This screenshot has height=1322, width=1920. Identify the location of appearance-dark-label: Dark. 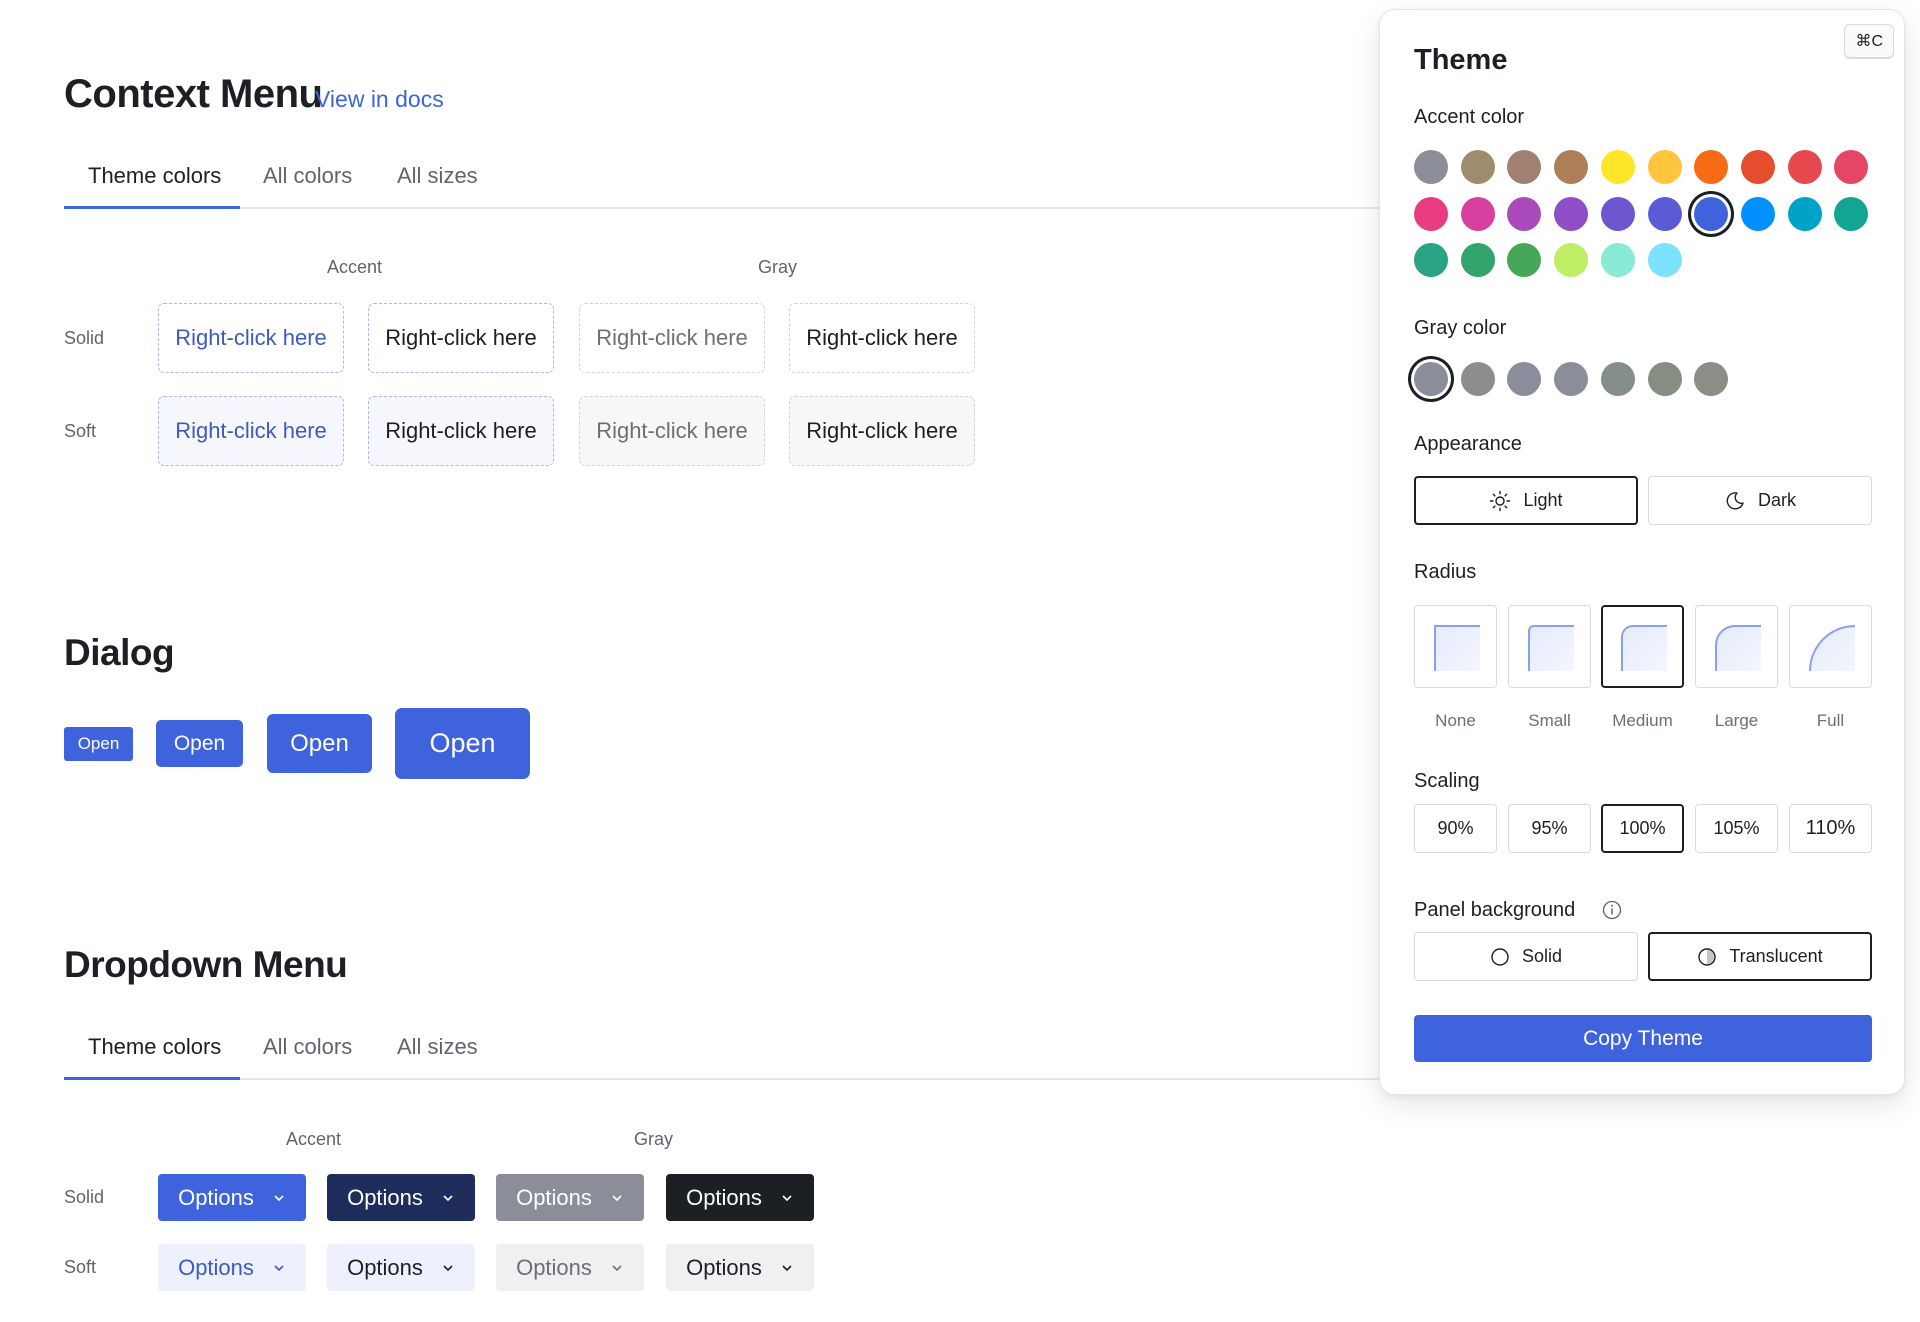
(1776, 500).